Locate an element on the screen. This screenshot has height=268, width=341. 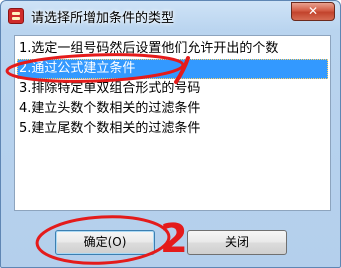
annotation-mark-2: 2 is located at coordinates (174, 239).